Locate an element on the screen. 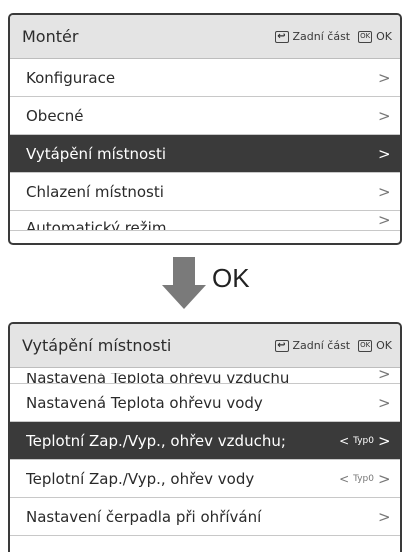 The image size is (410, 552). menu-item-konfigurace: Konfigurace > is located at coordinates (205, 78).